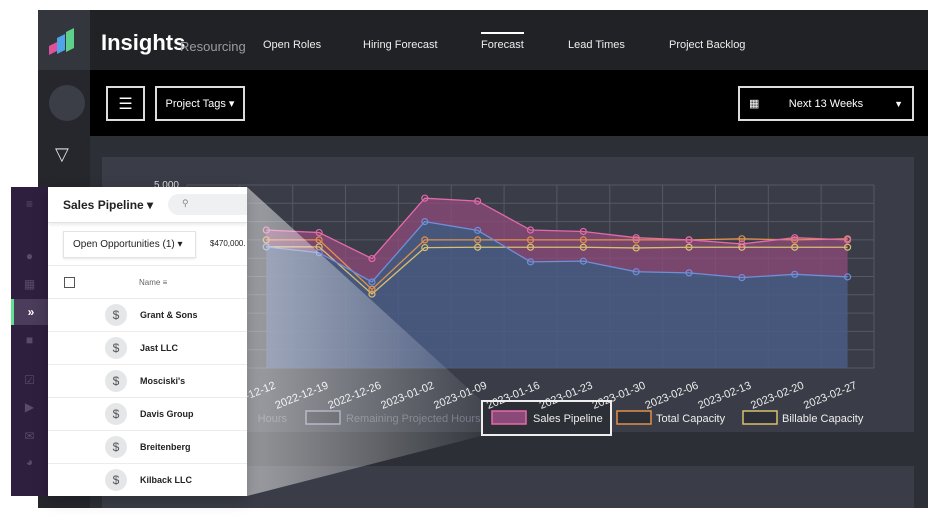 The height and width of the screenshot is (524, 936). Describe the element at coordinates (153, 282) in the screenshot. I see `name-column-header: Name ≡` at that location.